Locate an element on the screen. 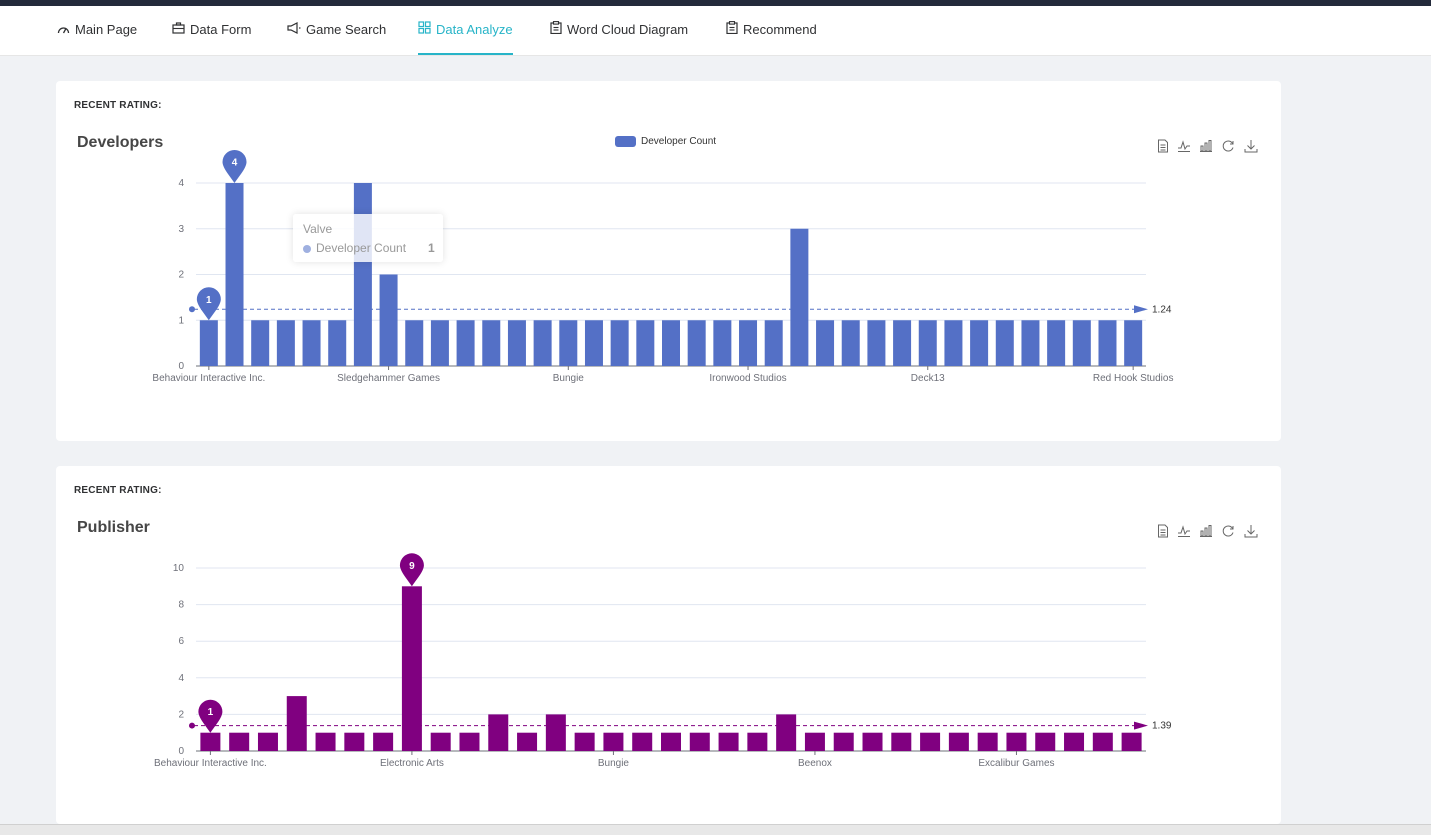  nav-data-form: Data Form is located at coordinates (211, 30).